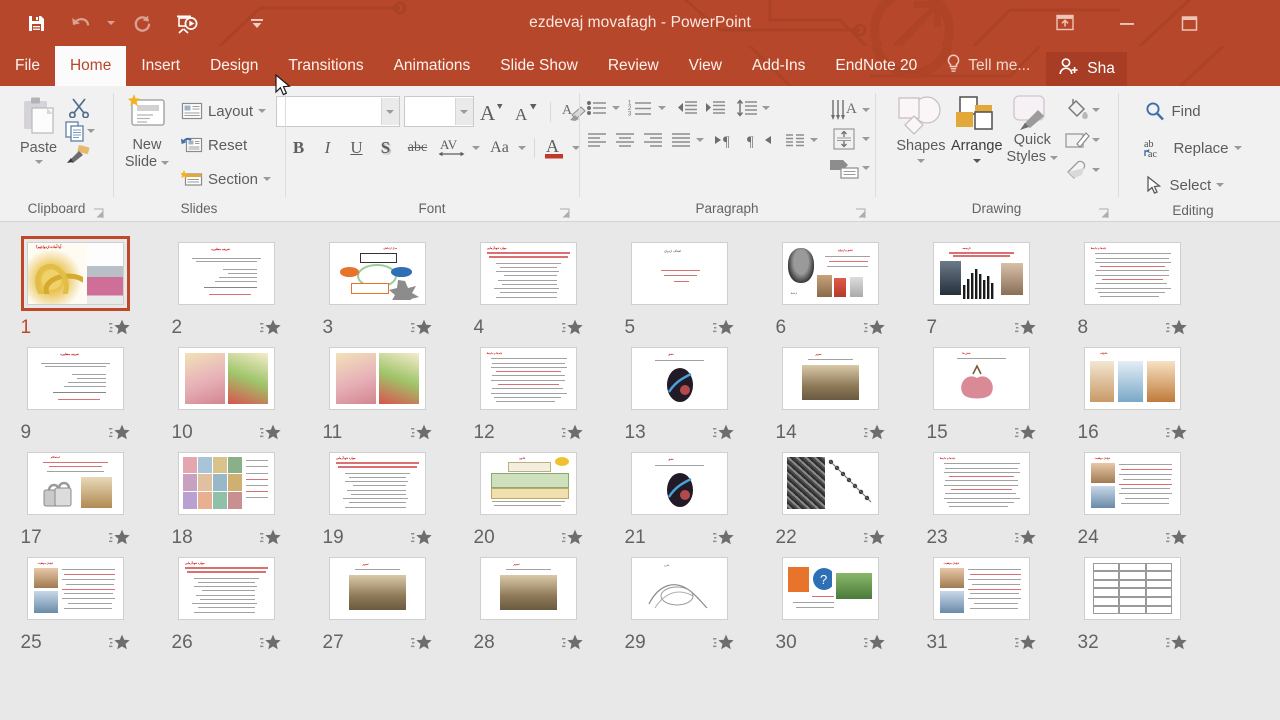  Describe the element at coordinates (1192, 111) in the screenshot. I see `find-button: Find` at that location.